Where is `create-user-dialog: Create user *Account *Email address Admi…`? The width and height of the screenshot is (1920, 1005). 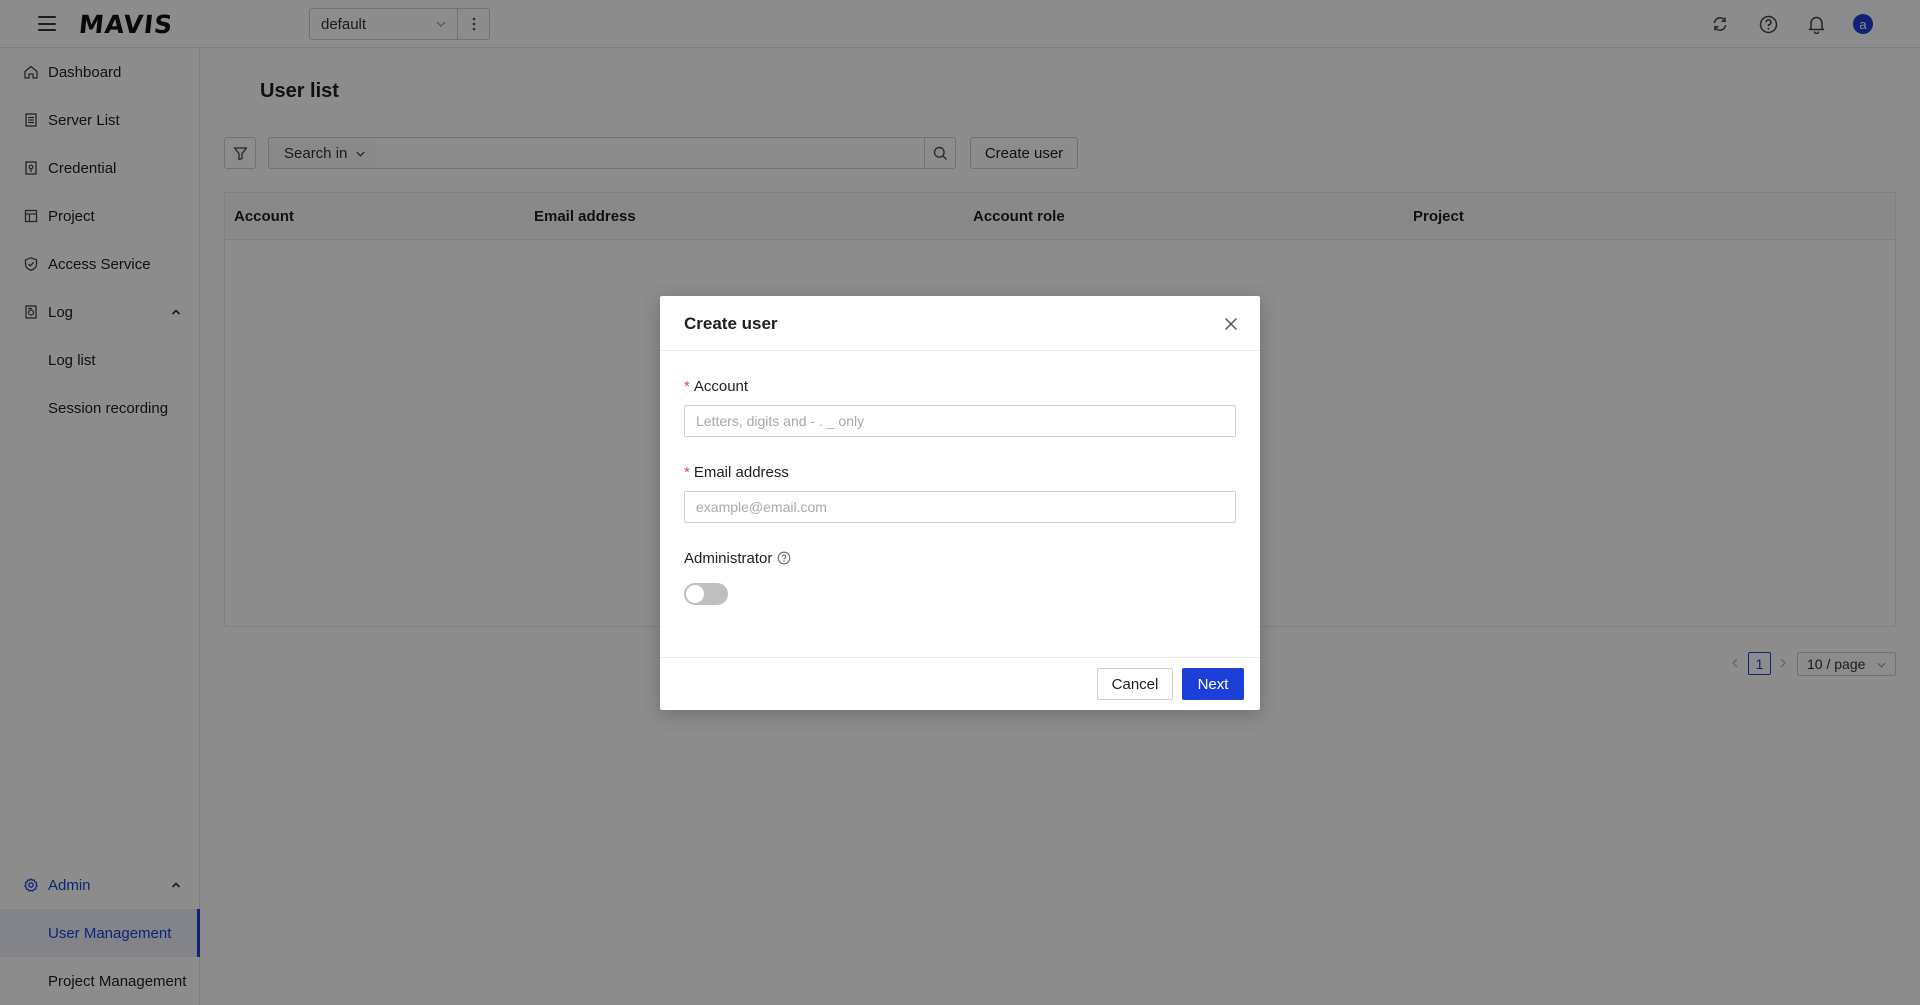 create-user-dialog: Create user *Account *Email address Admi… is located at coordinates (960, 503).